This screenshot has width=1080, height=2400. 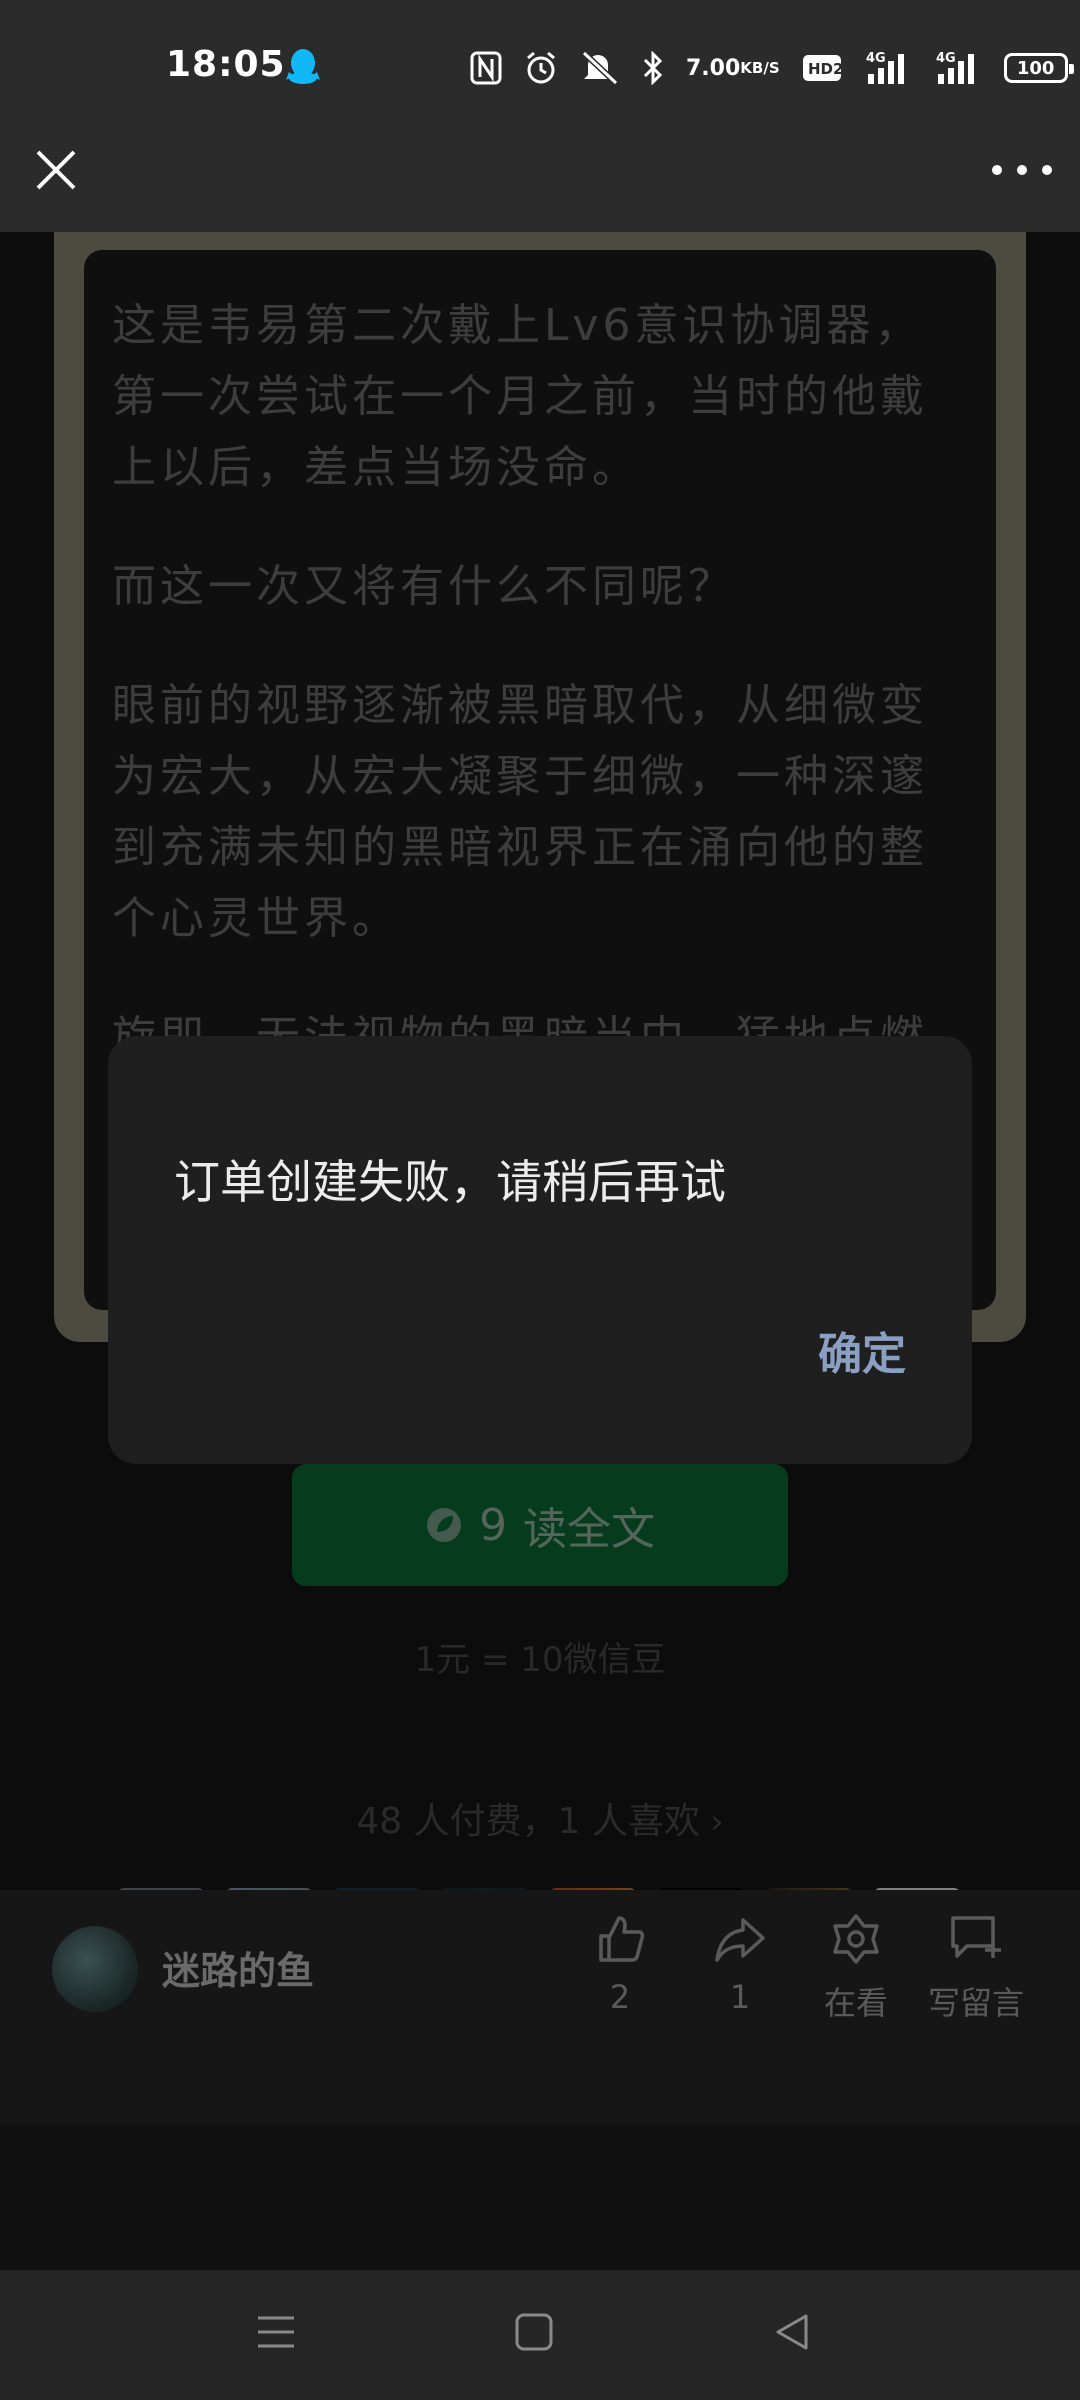 What do you see at coordinates (95, 1969) in the screenshot?
I see `author-avatar` at bounding box center [95, 1969].